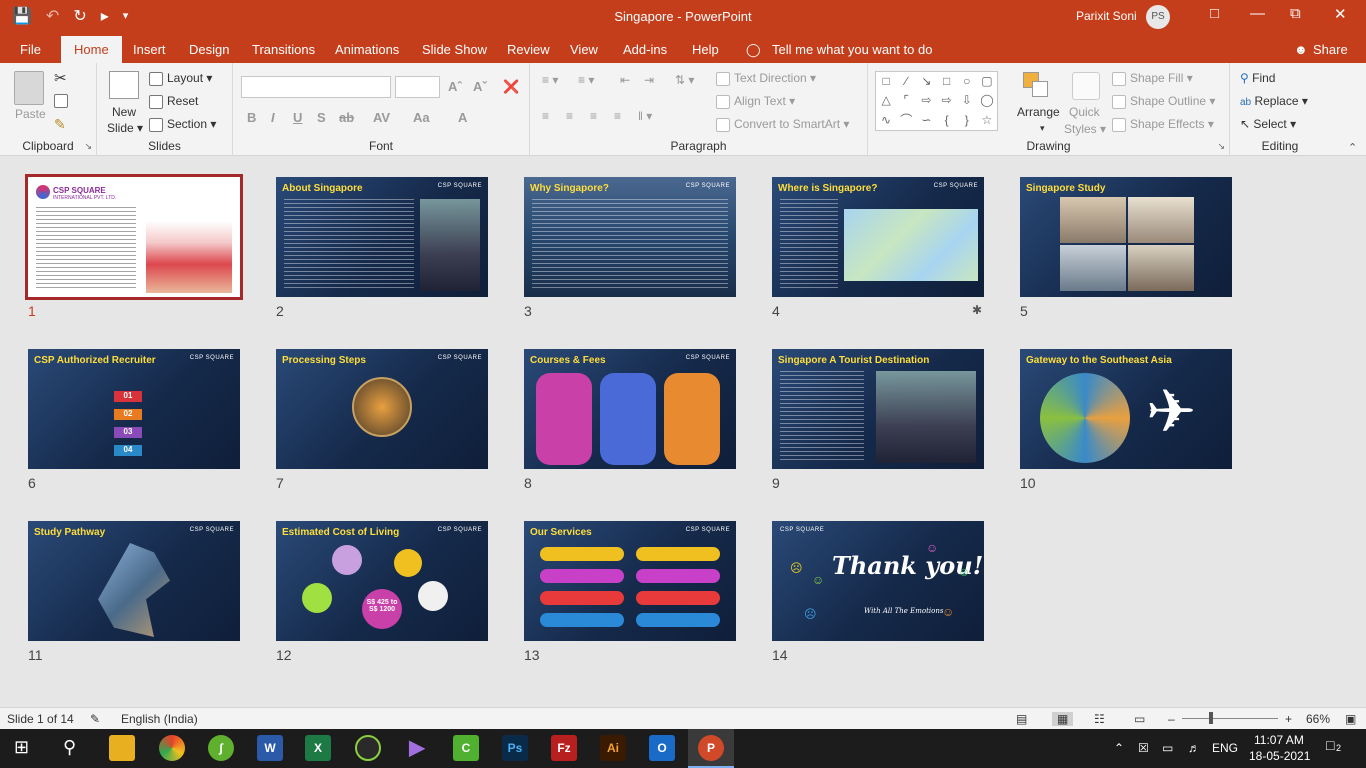 This screenshot has height=768, width=1366. What do you see at coordinates (569, 116) in the screenshot?
I see `align-center-icon: ≡` at bounding box center [569, 116].